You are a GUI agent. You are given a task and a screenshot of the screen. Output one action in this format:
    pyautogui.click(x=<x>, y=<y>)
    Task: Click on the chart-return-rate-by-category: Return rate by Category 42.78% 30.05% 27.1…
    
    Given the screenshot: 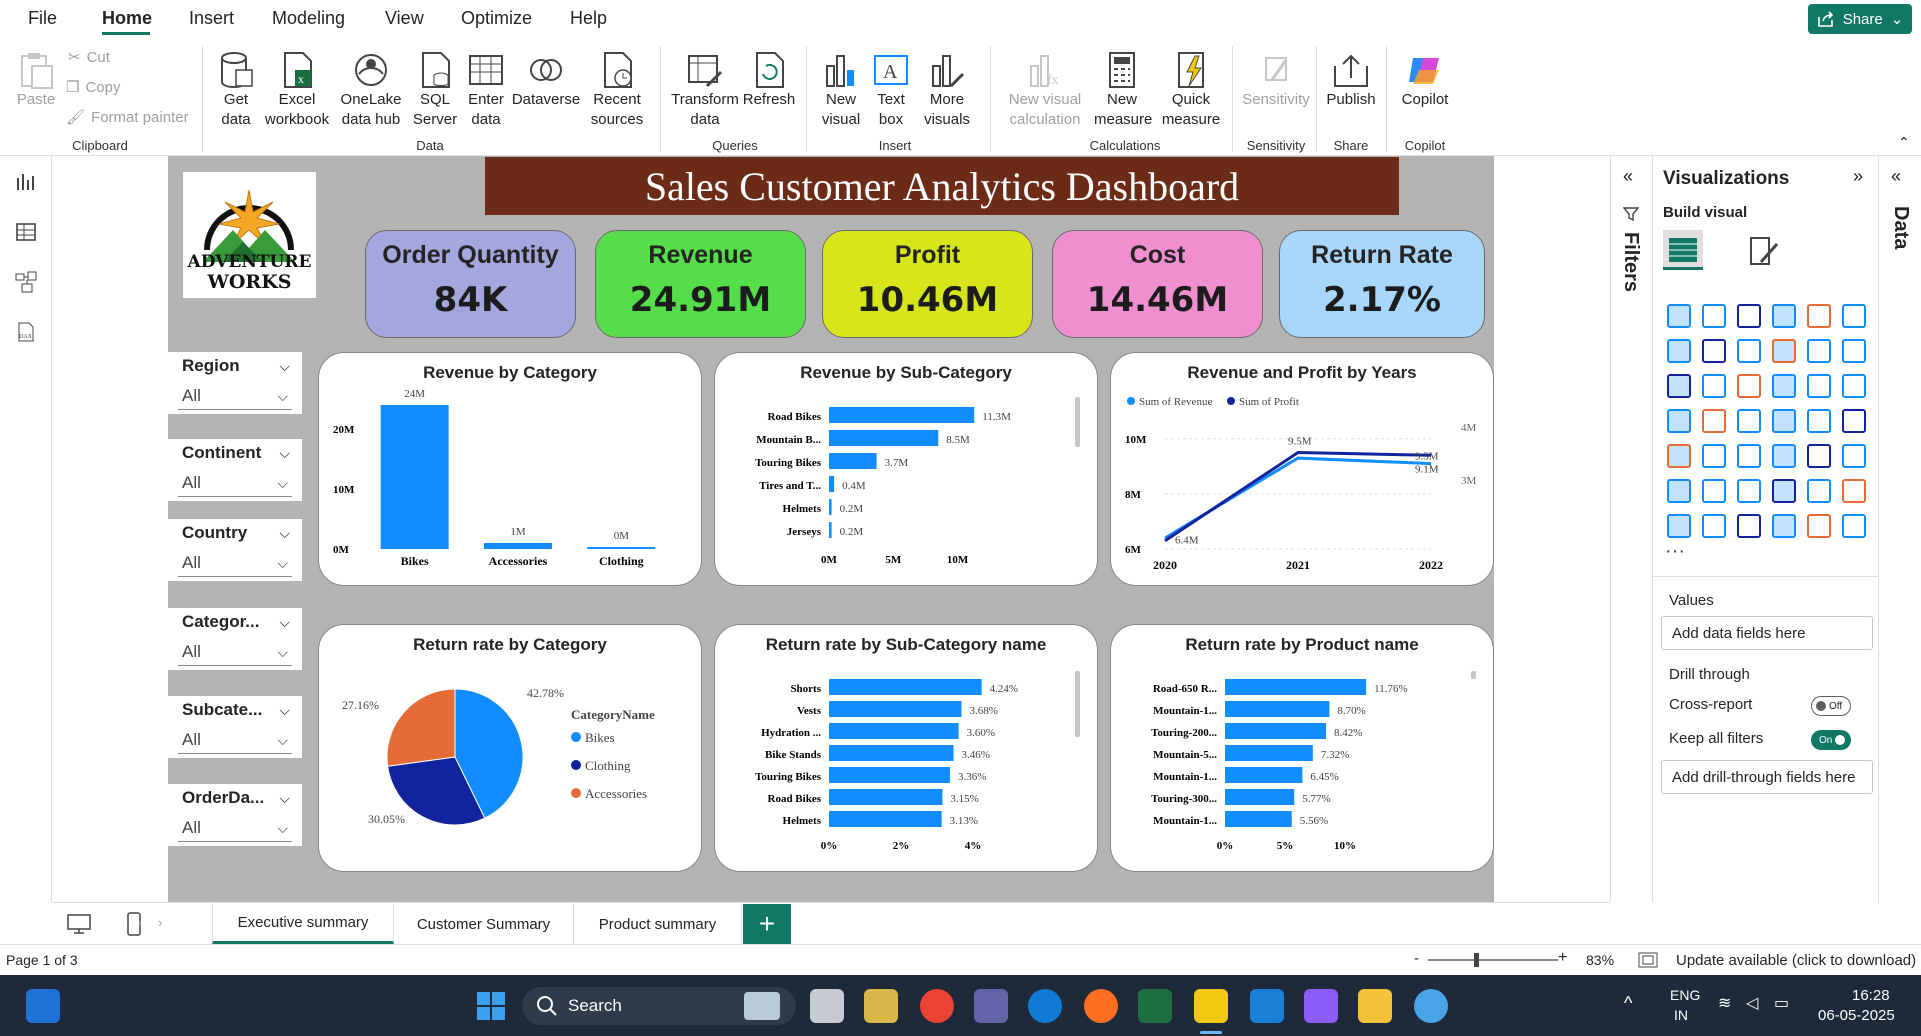 What is the action you would take?
    pyautogui.click(x=510, y=748)
    